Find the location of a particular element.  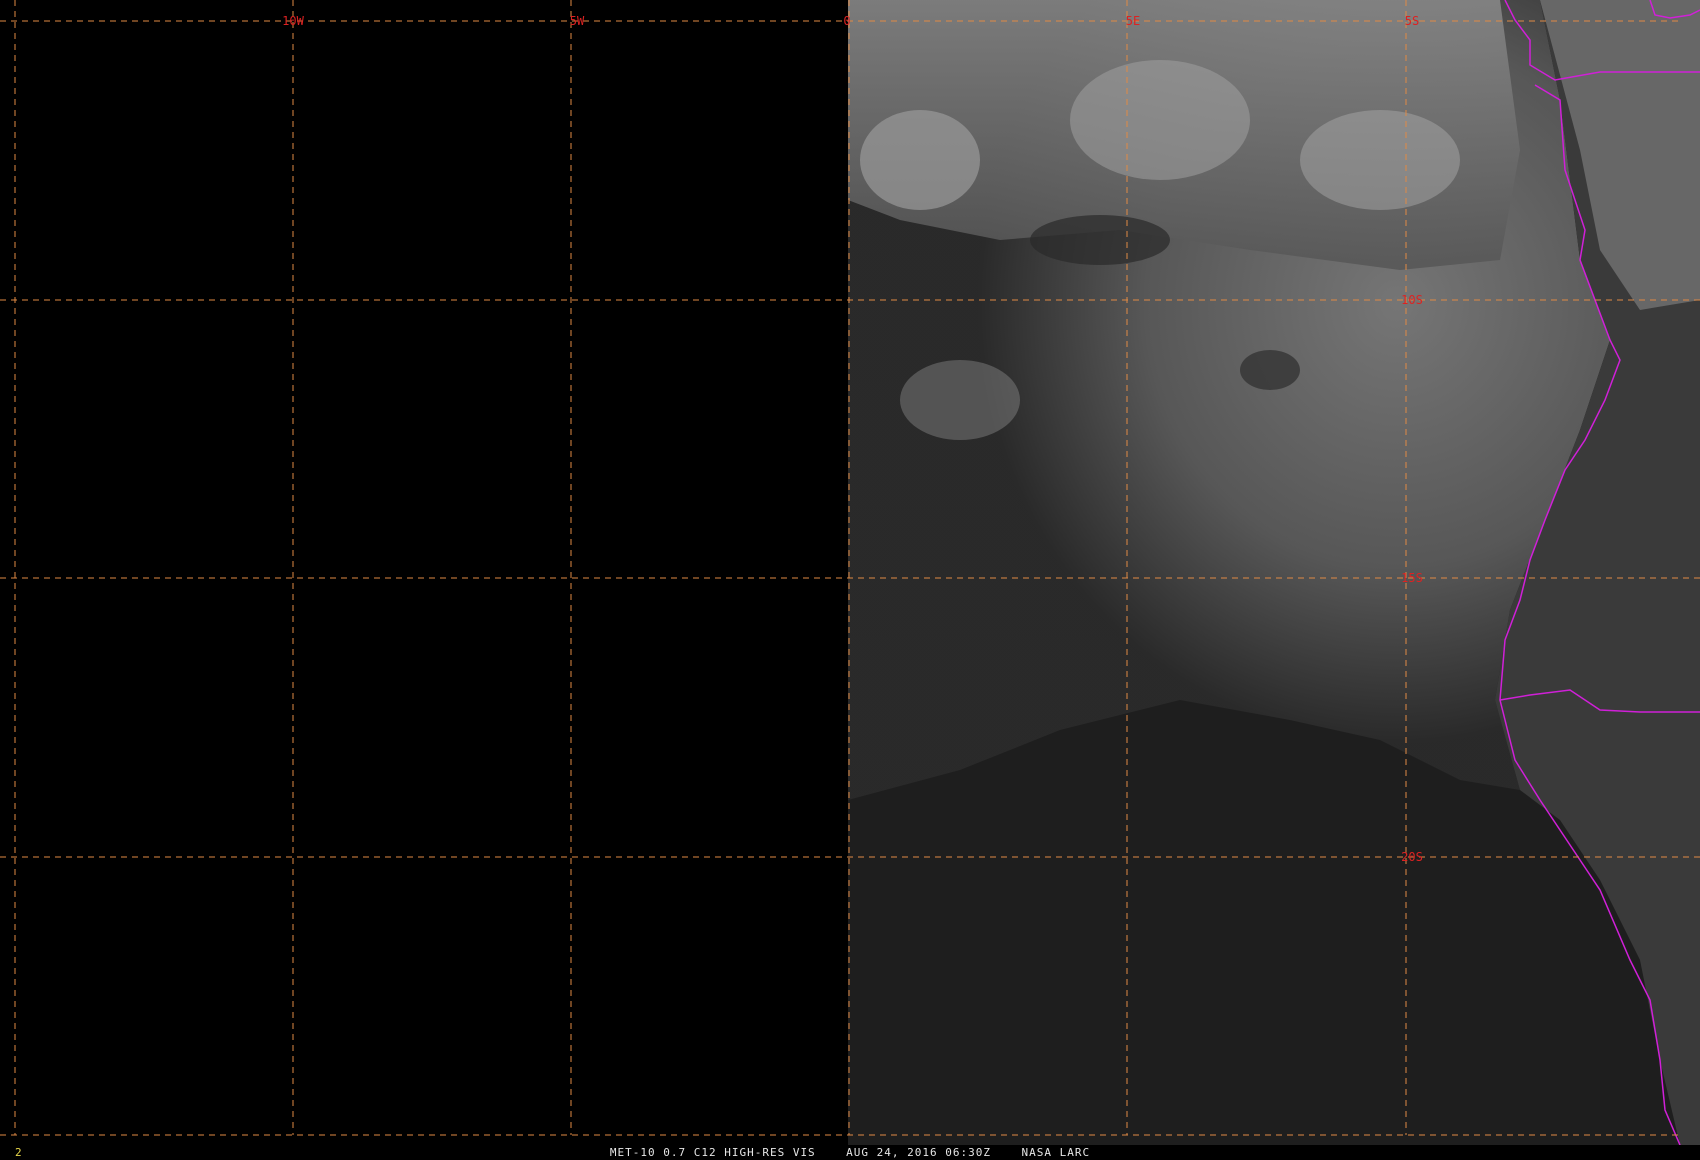

lon-label-5e: 5E is located at coordinates (1133, 21).